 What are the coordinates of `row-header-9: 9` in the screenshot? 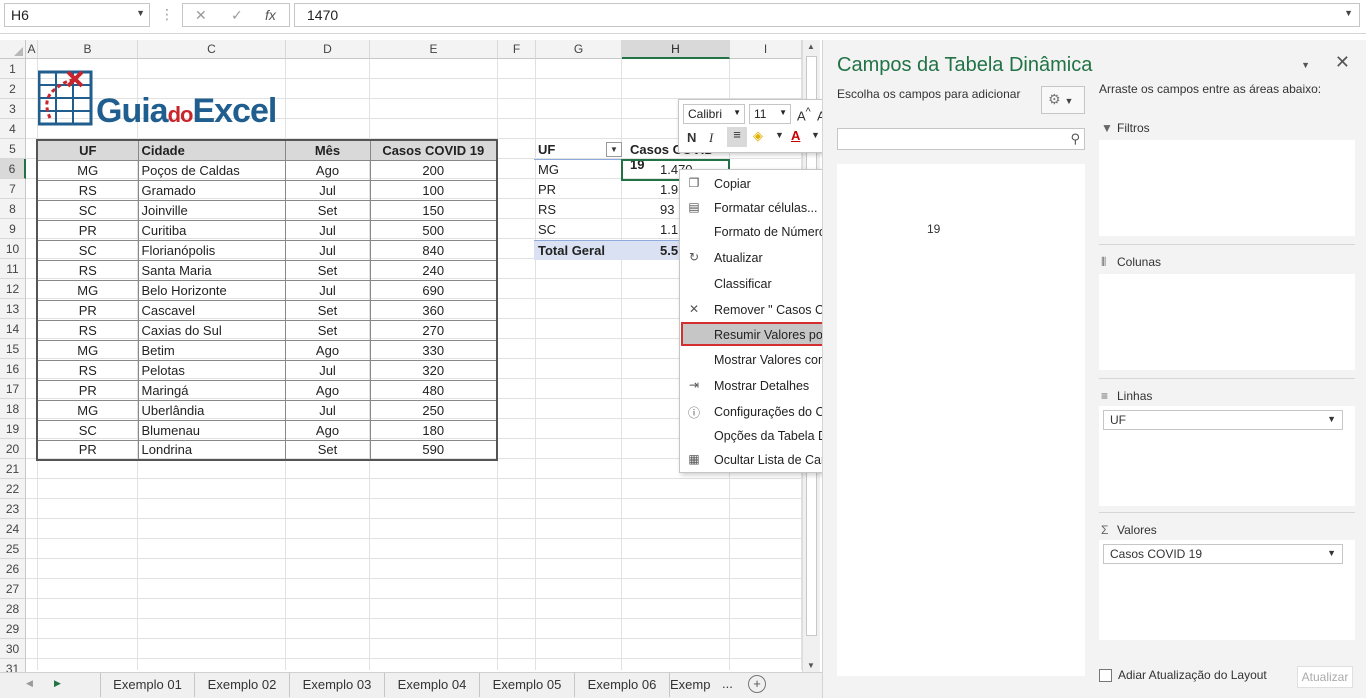 It's located at (13, 229).